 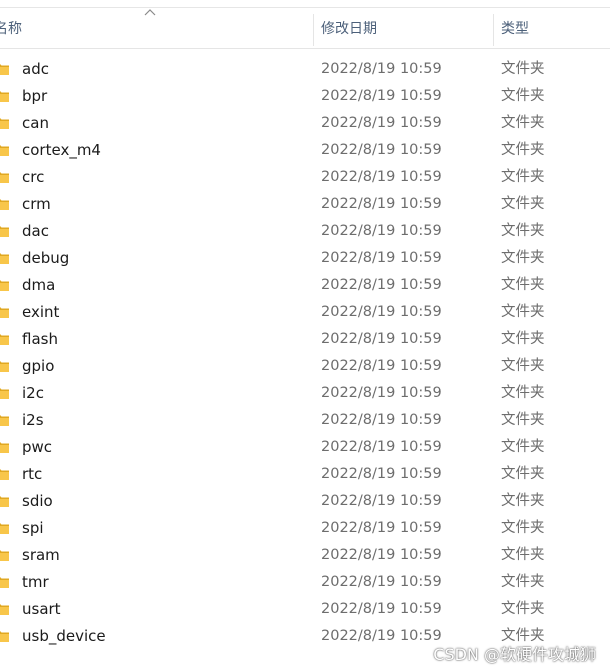 I want to click on file-row: i2c 2022/8/19 10:59 文件夹, so click(x=305, y=393).